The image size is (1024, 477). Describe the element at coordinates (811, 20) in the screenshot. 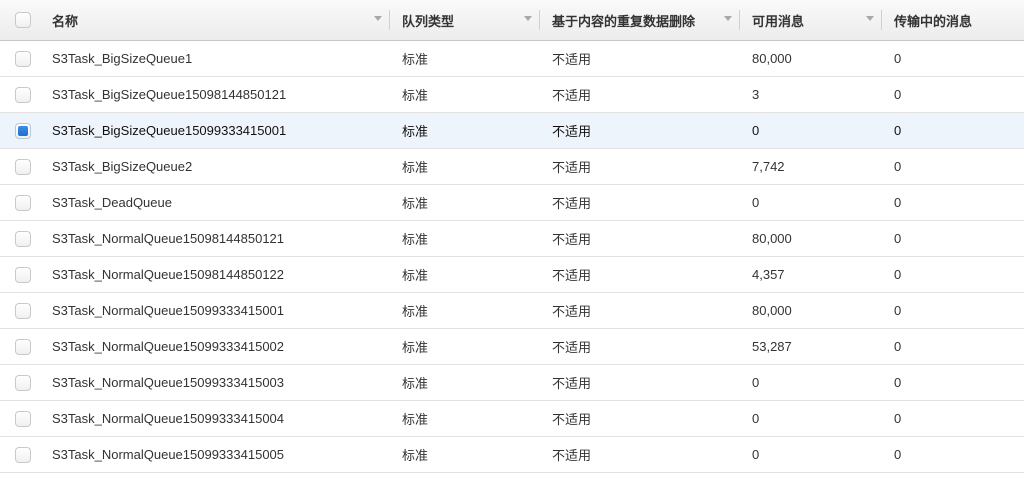

I see `column-header-available: 可用消息` at that location.